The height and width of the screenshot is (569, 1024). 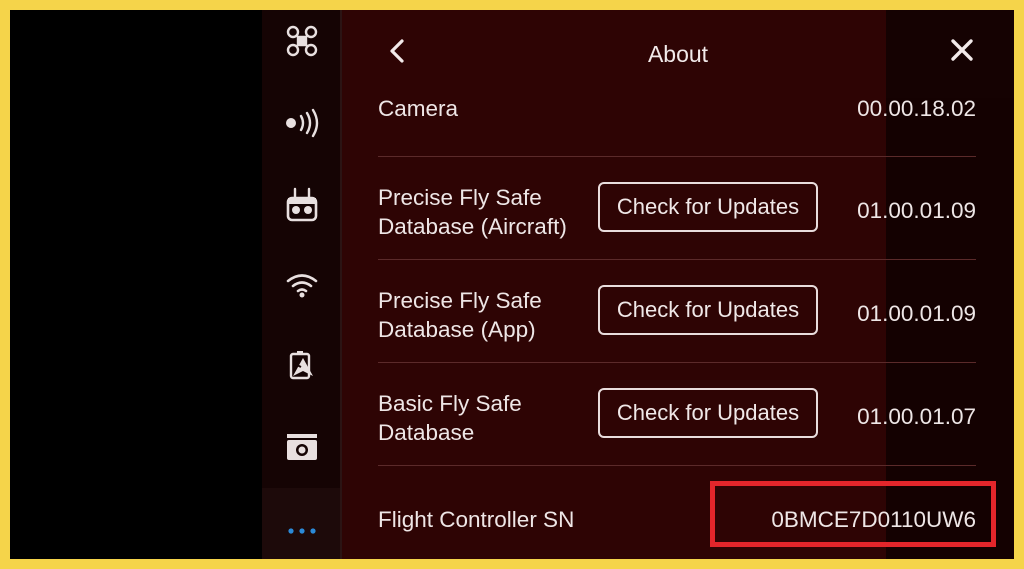 I want to click on close-icon, so click(x=962, y=52).